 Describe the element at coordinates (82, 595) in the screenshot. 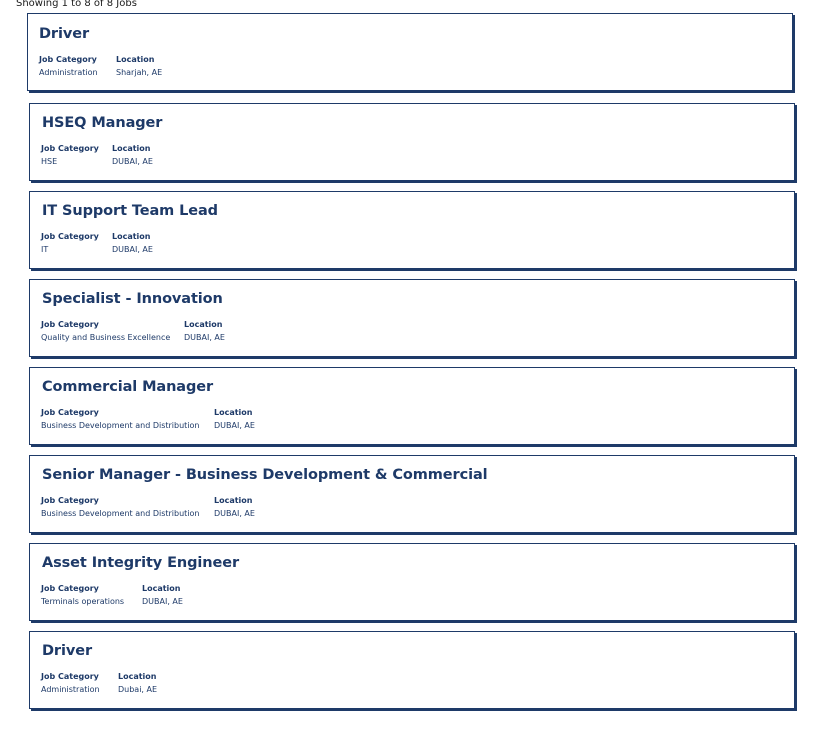

I see `job-category: Job Category Terminals operations` at that location.